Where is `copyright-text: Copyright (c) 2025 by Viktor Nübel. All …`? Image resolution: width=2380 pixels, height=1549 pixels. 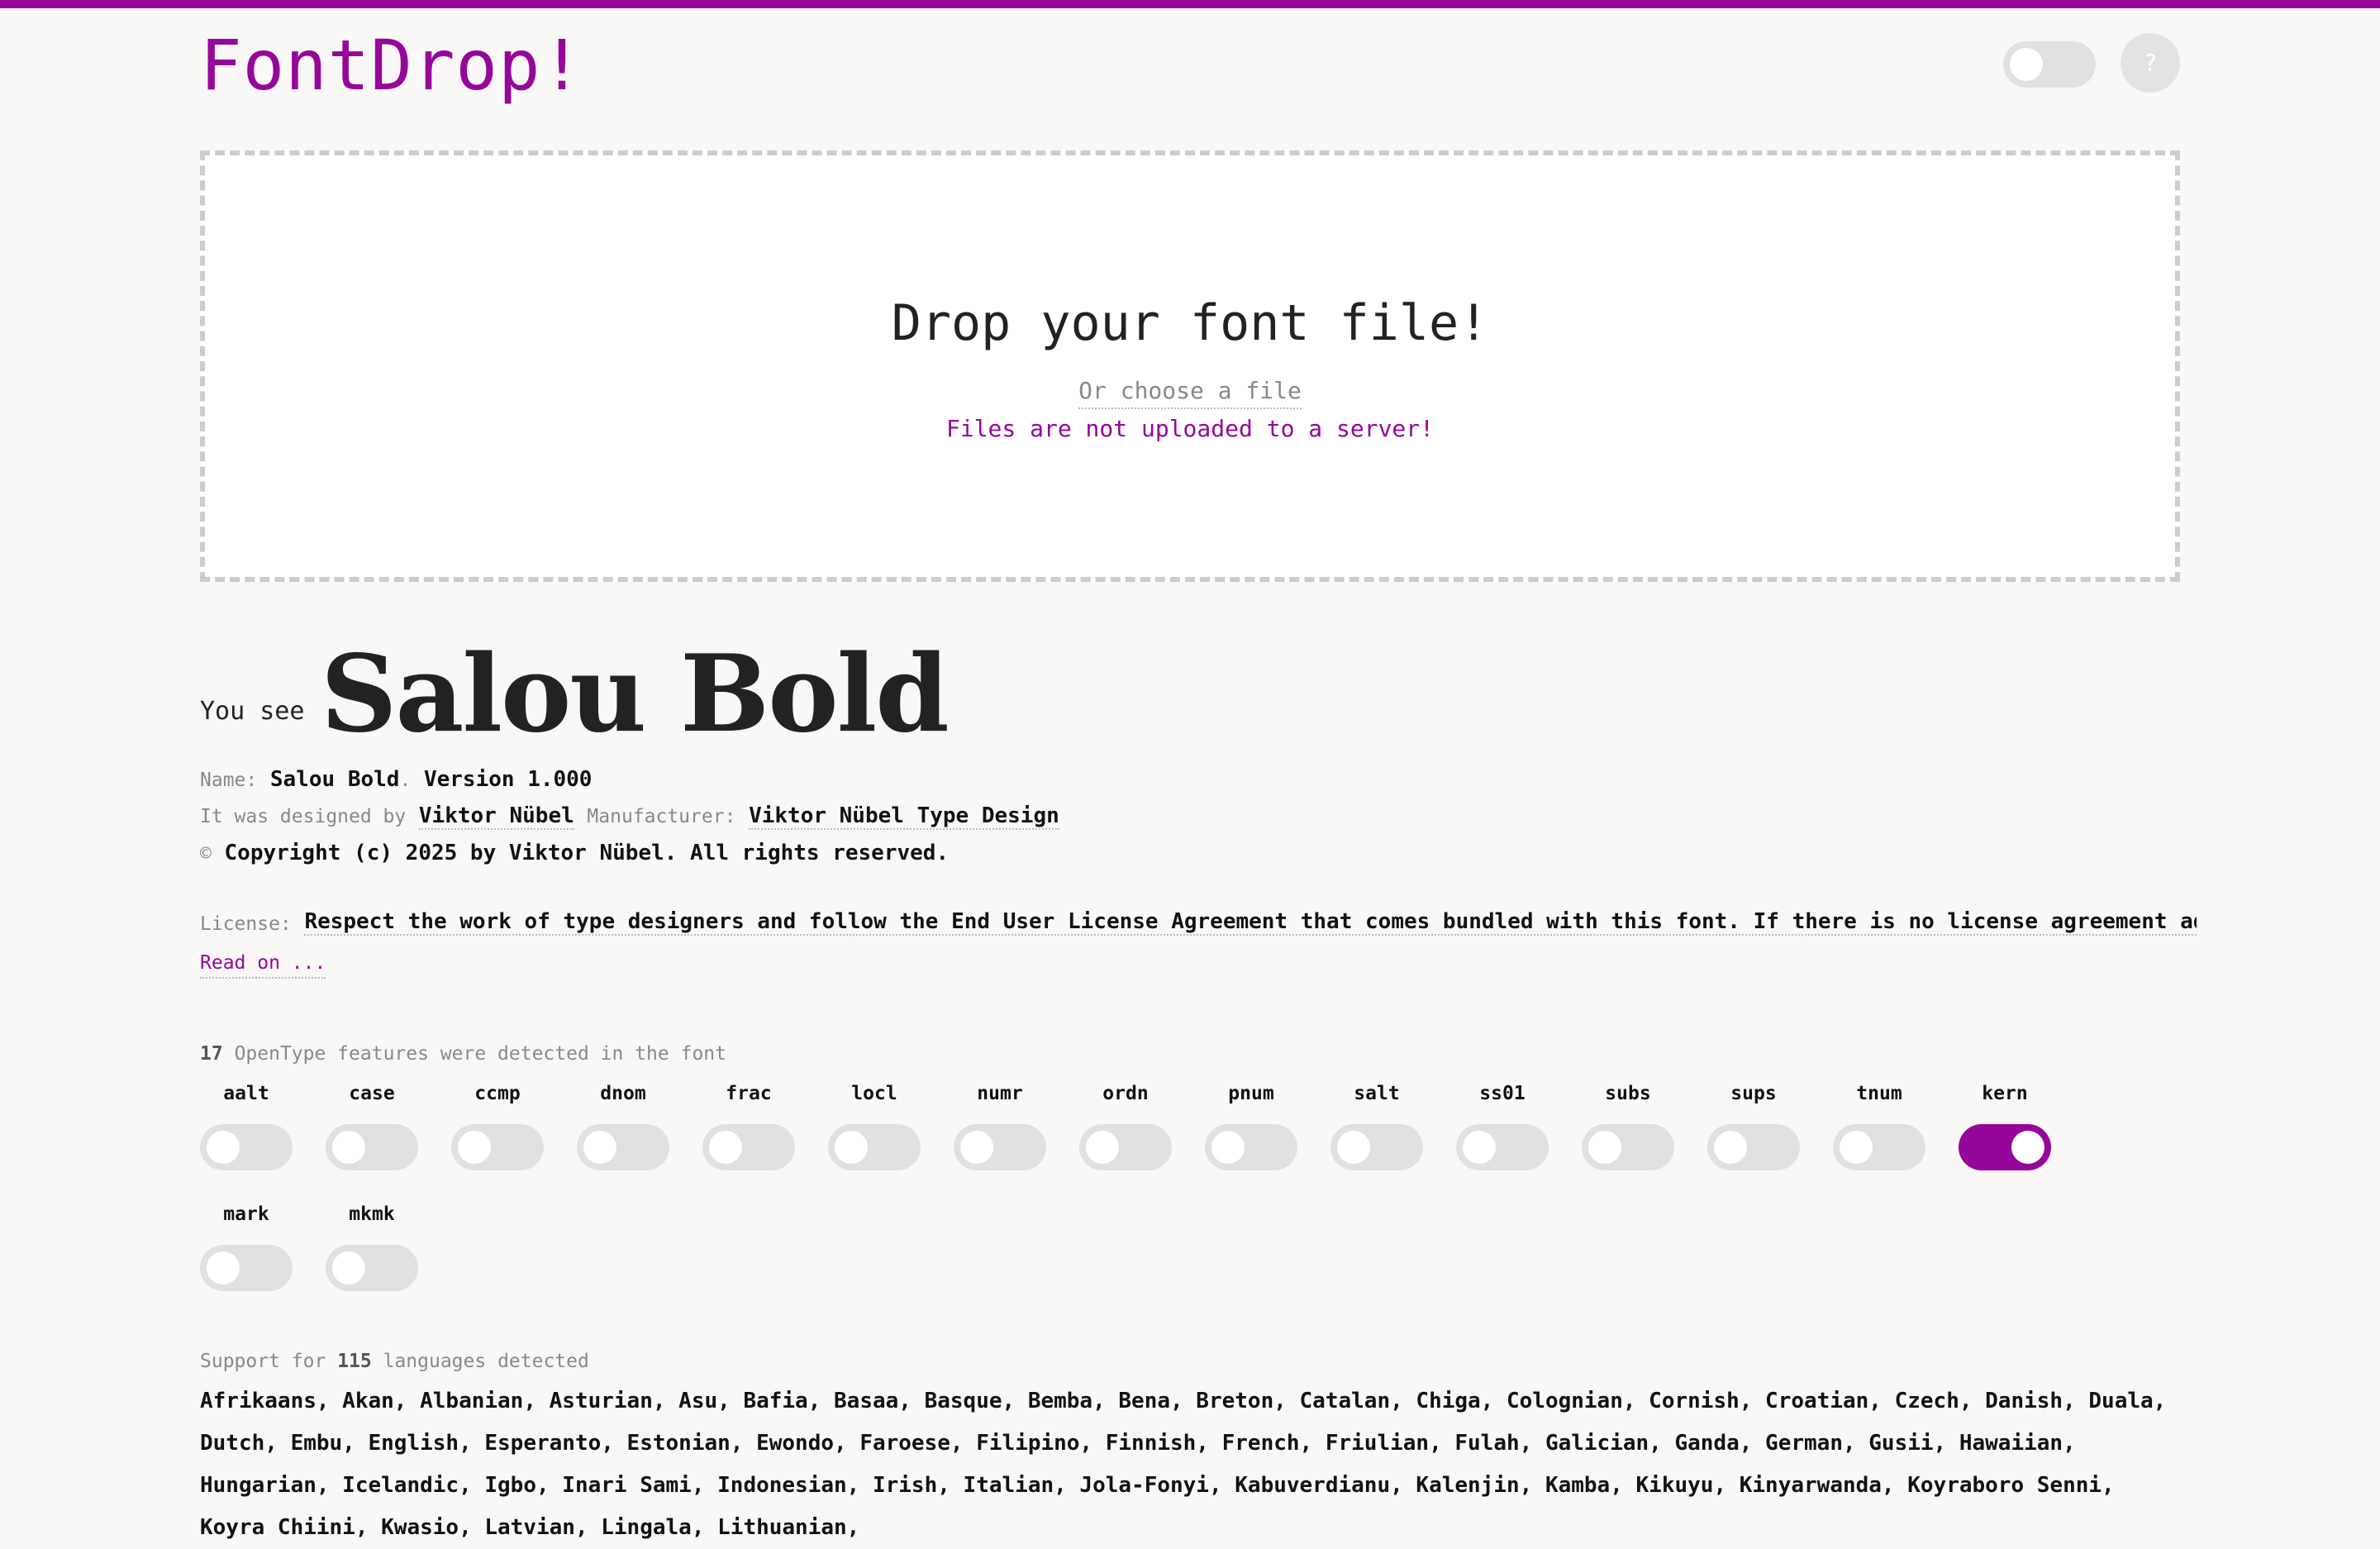
copyright-text: Copyright (c) 2025 by Viktor Nübel. All … is located at coordinates (587, 853).